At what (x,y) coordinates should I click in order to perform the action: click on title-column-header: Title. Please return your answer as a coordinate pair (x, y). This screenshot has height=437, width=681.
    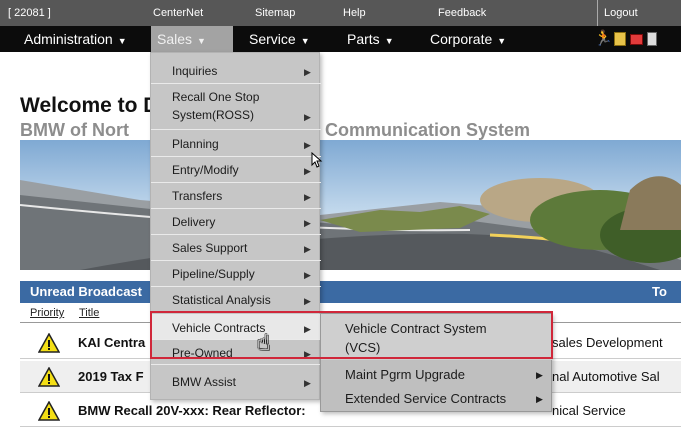
    Looking at the image, I should click on (89, 313).